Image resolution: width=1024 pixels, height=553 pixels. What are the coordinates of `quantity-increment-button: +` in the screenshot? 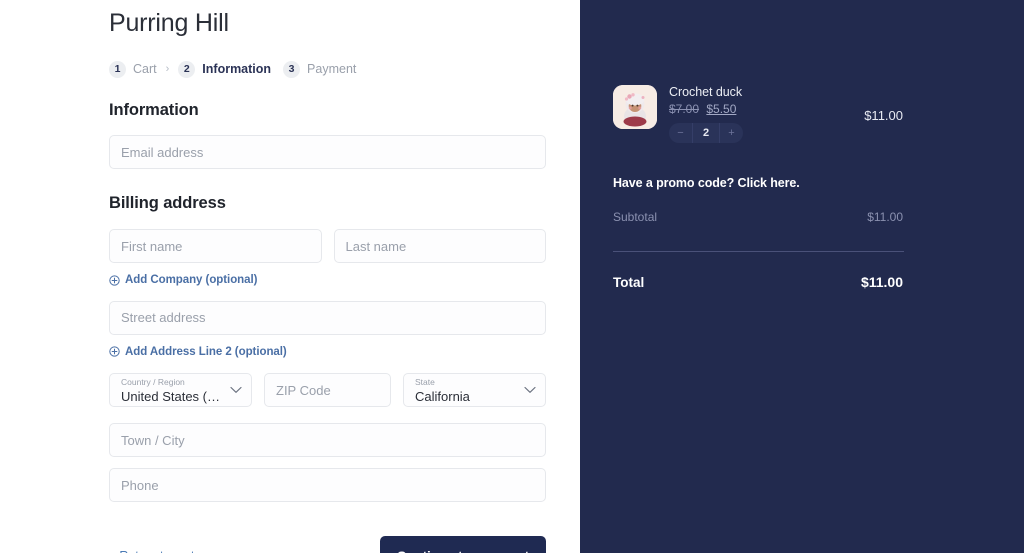 It's located at (731, 133).